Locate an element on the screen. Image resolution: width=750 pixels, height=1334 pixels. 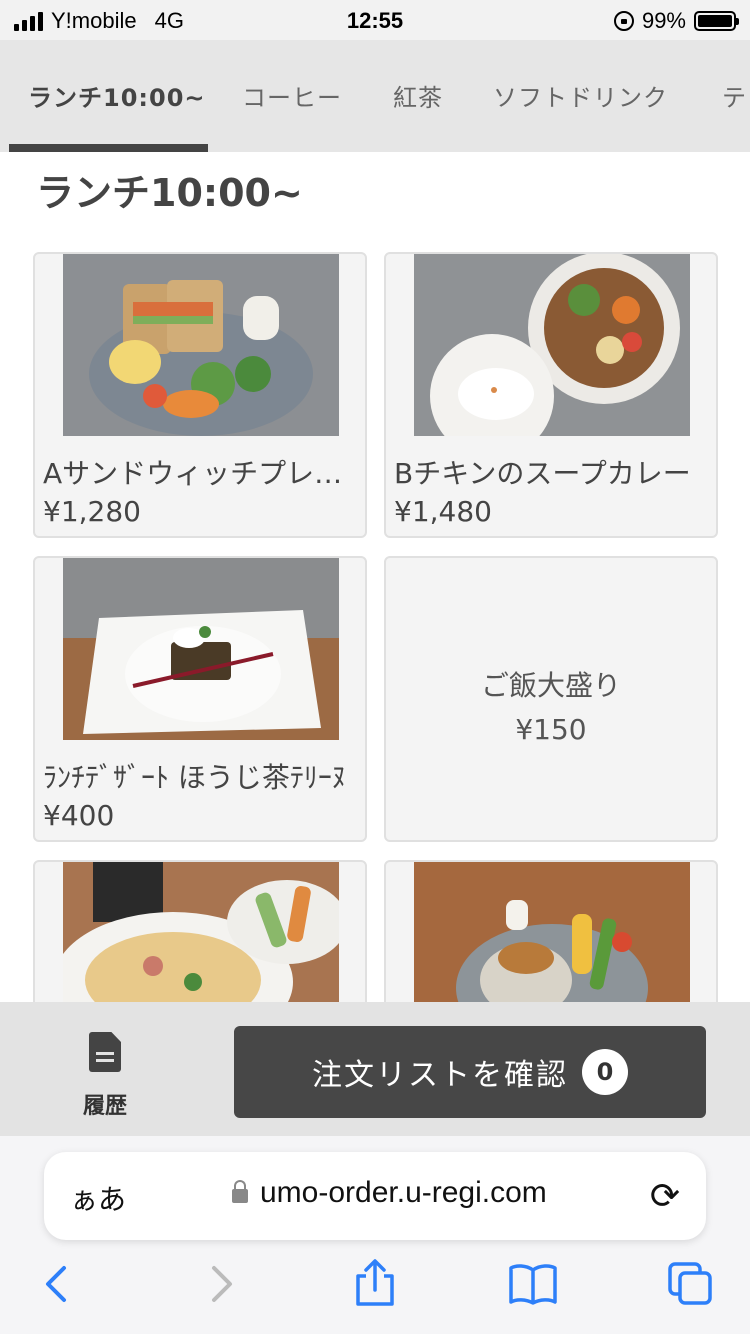
bottom-action-bar: 履歴 注文リストを確認 0 is located at coordinates (375, 1069).